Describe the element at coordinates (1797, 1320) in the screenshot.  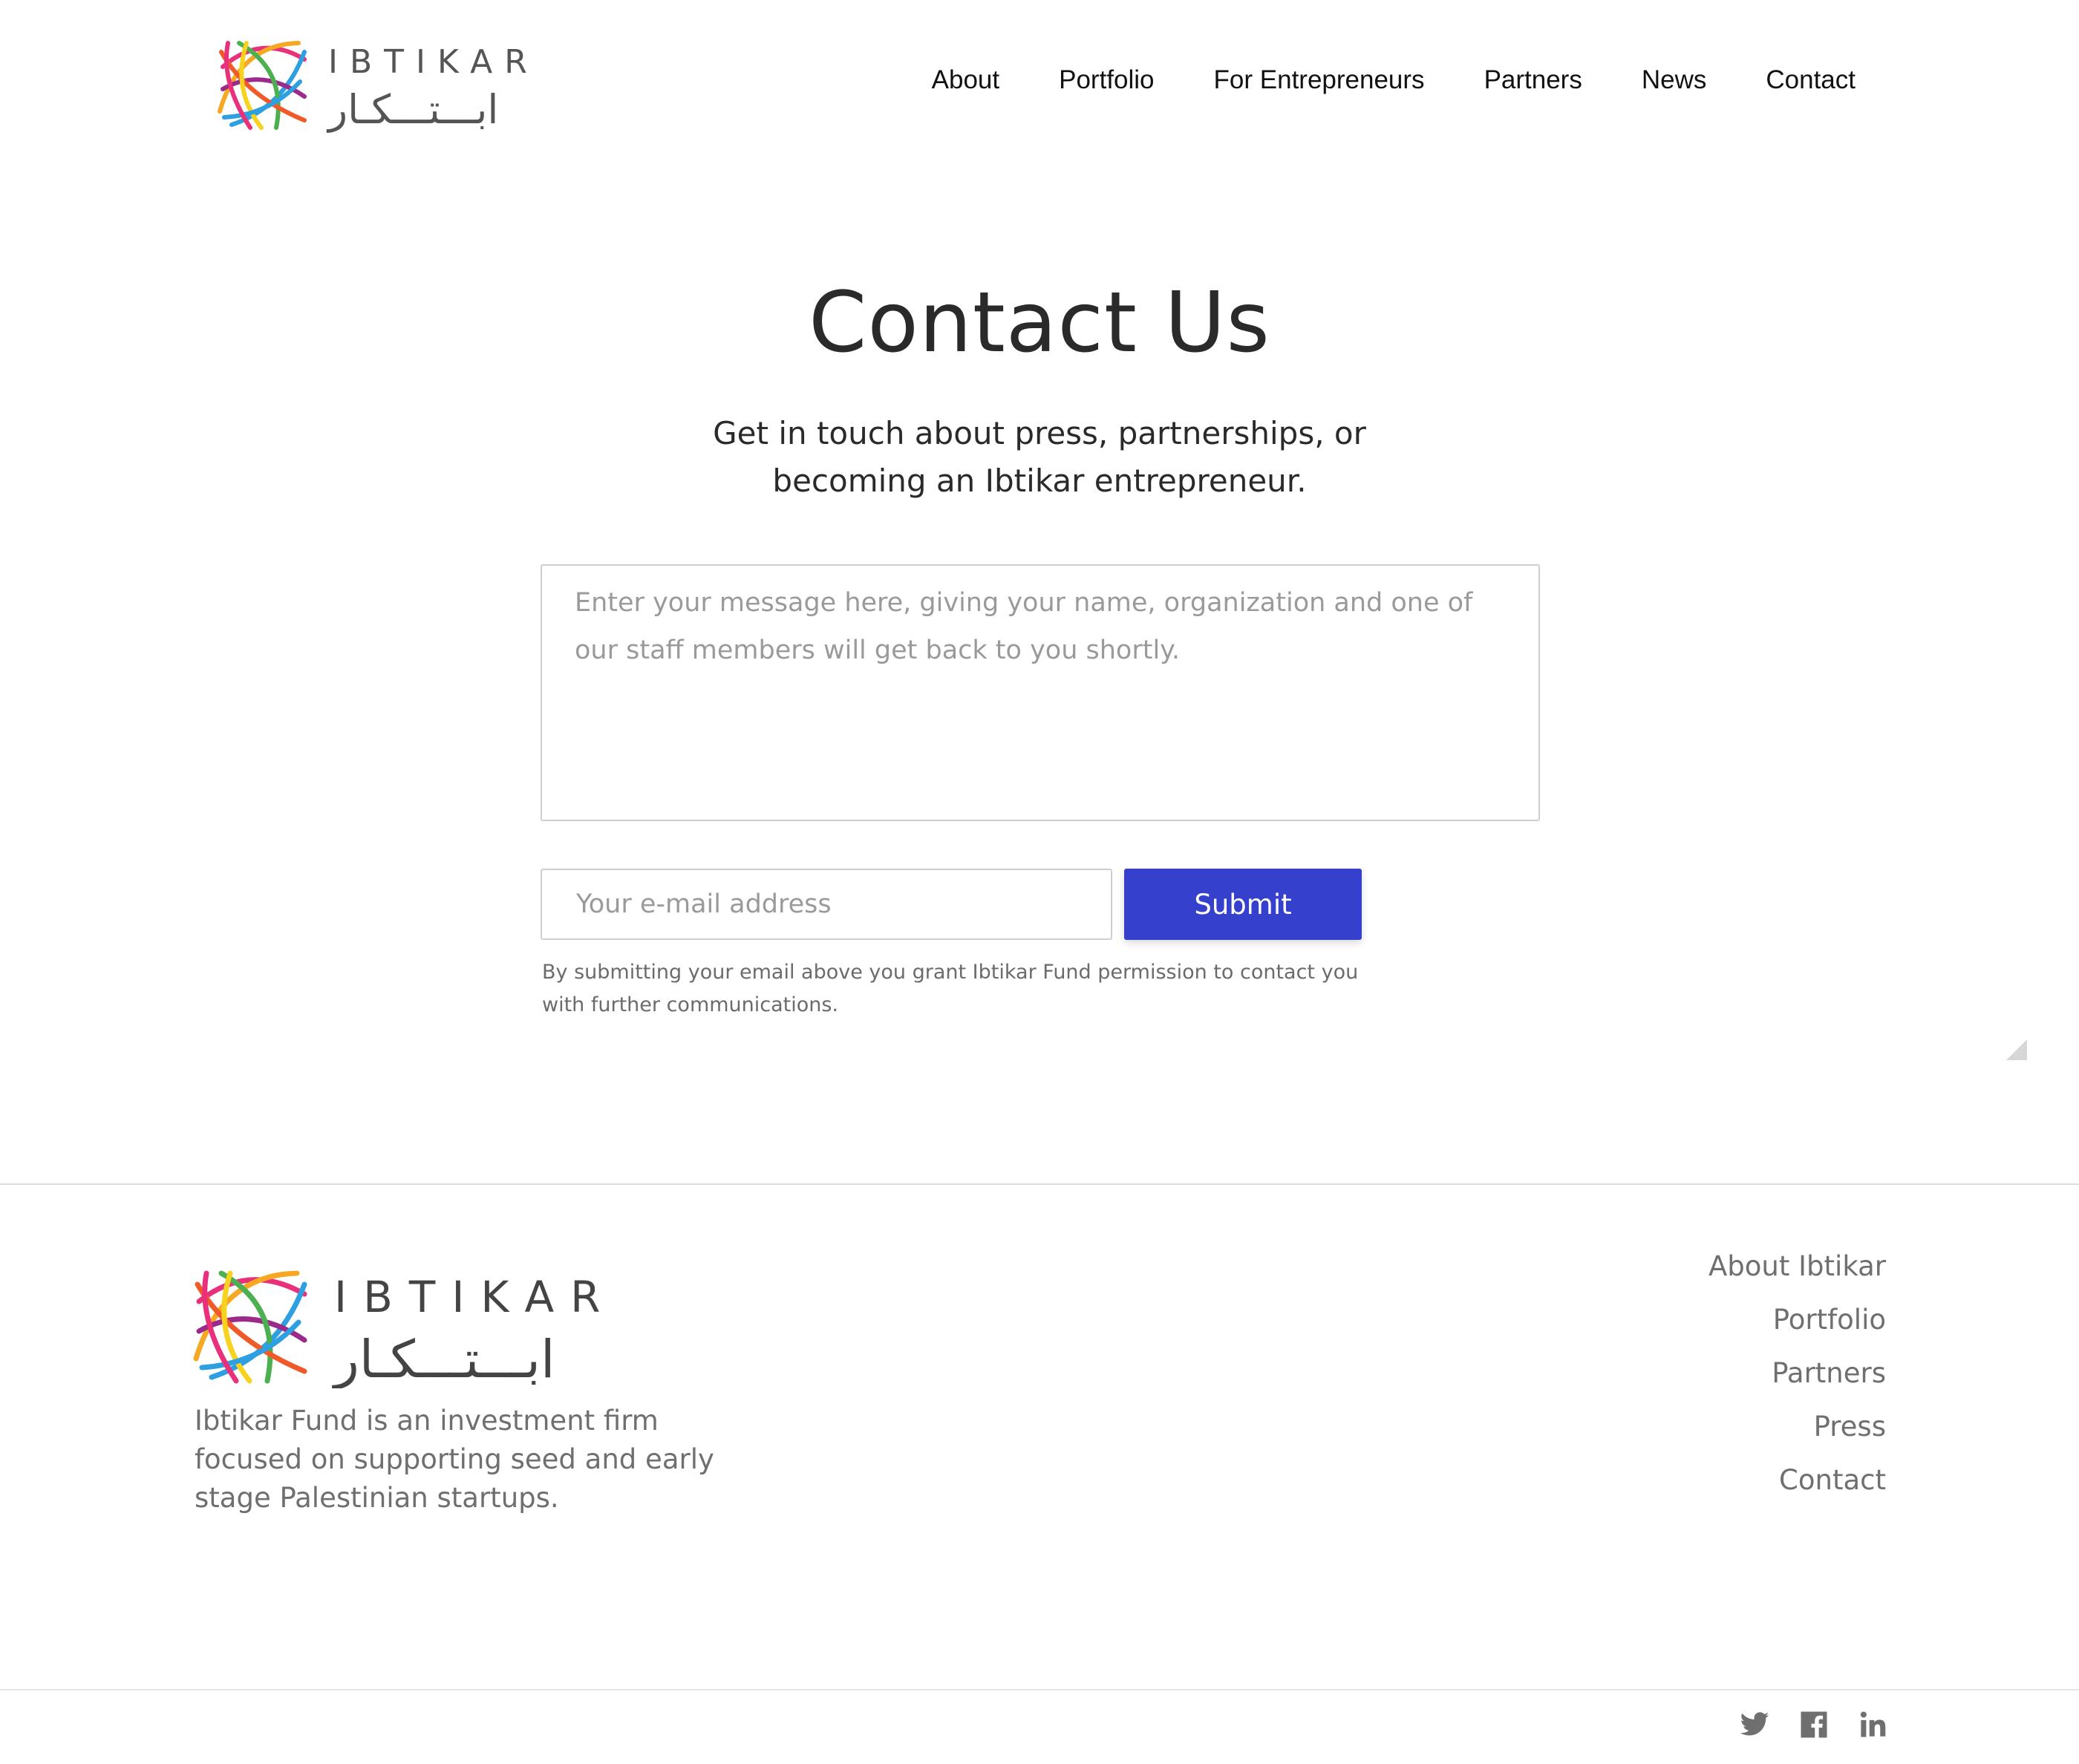
I see `footer-link-portfolio: Portfolio` at that location.